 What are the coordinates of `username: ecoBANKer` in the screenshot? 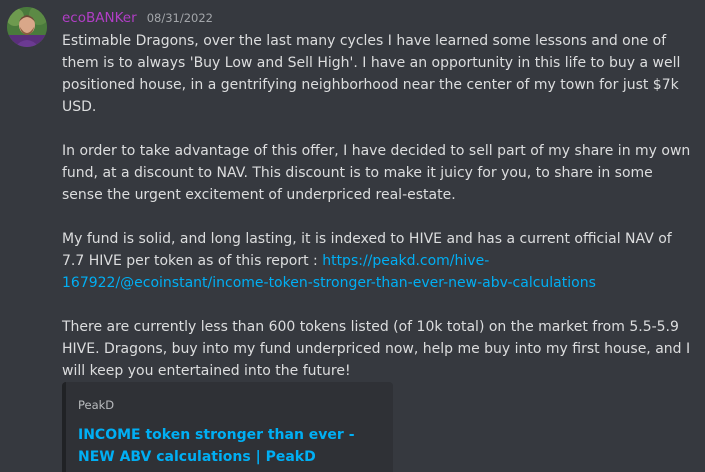 It's located at (99, 18).